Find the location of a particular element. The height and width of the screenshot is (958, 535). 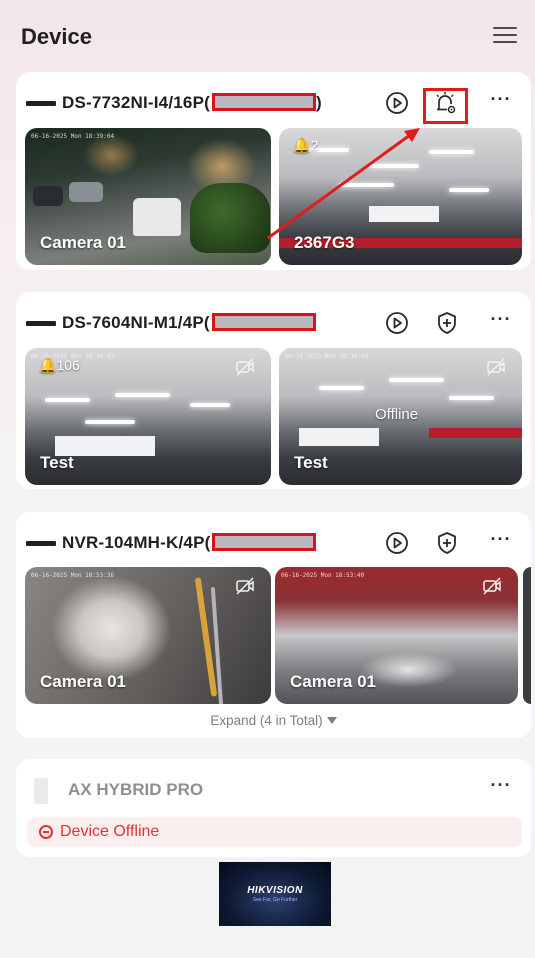

device-offline-banner: Device Offline is located at coordinates (274, 832).